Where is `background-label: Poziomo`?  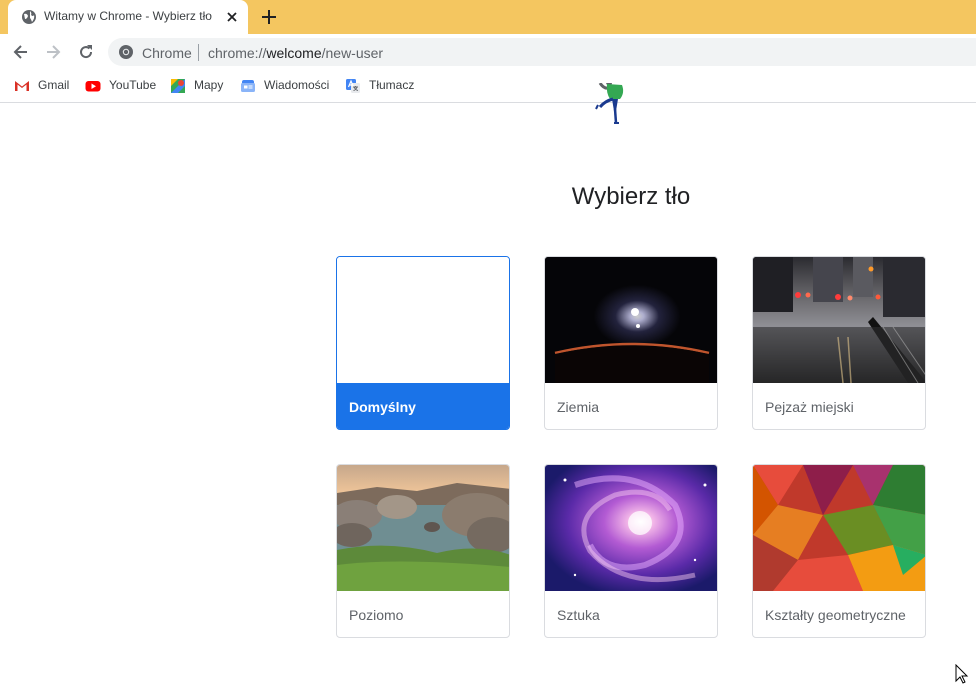 background-label: Poziomo is located at coordinates (376, 615).